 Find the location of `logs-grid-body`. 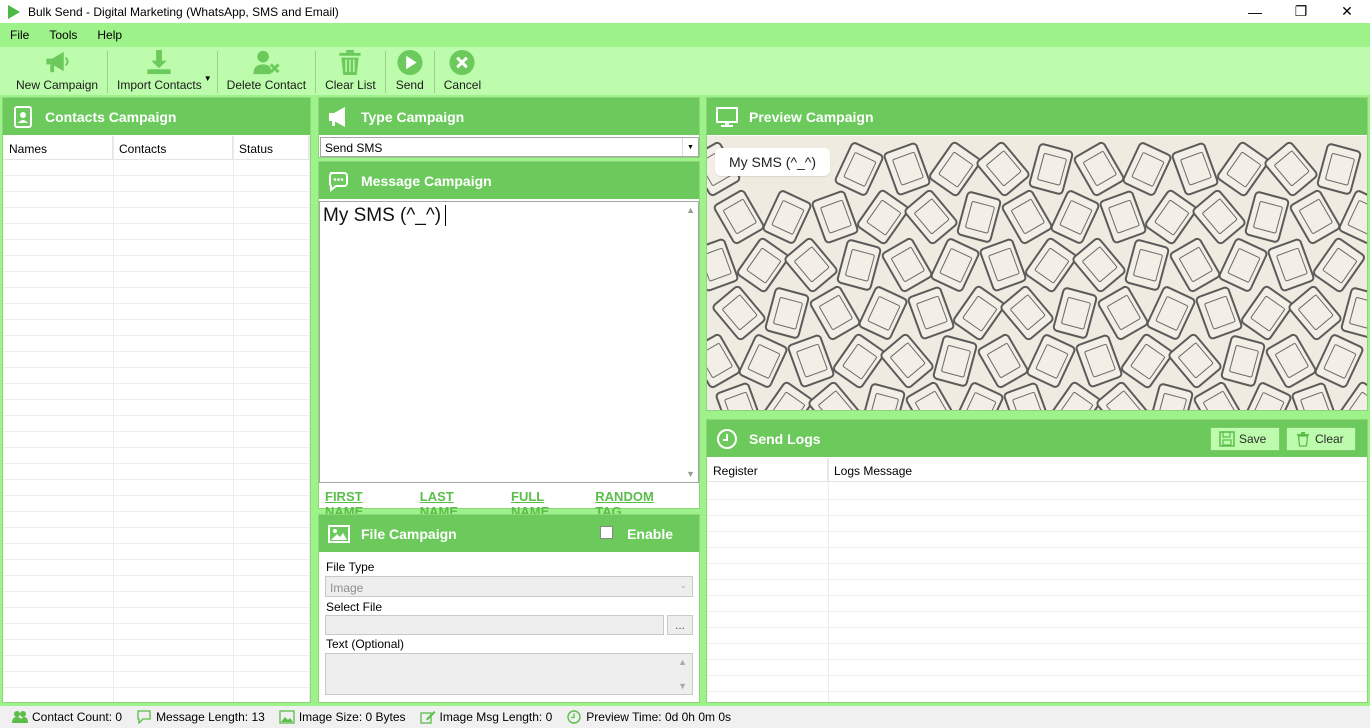

logs-grid-body is located at coordinates (1037, 593).